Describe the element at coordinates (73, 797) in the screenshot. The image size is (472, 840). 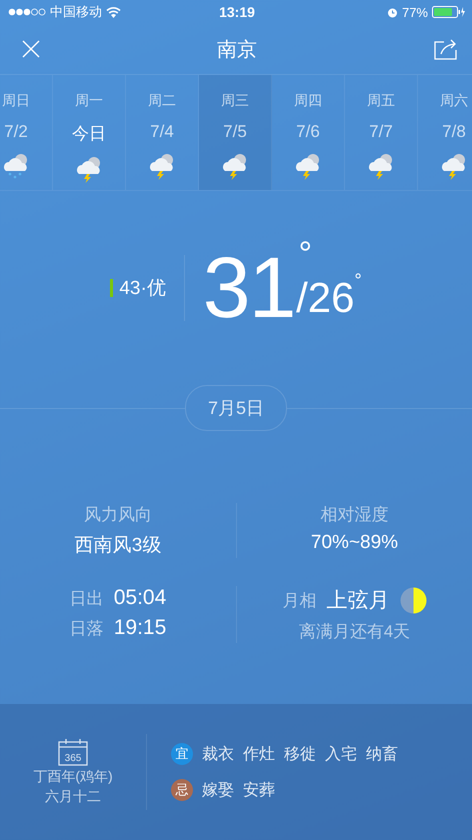
I see `lunar-date: 六月十二` at that location.